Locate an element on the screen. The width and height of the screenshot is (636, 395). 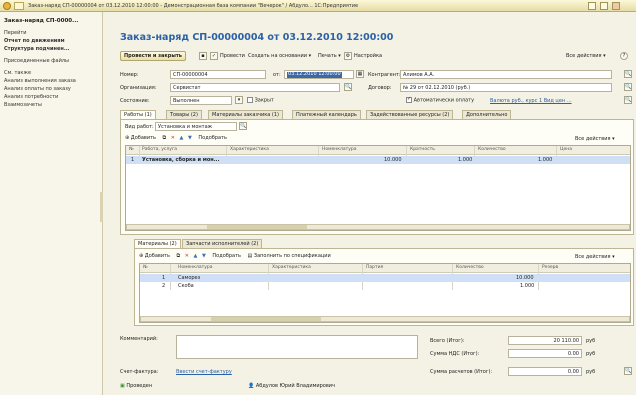
organization-field: Сервистат is located at coordinates (255, 87).